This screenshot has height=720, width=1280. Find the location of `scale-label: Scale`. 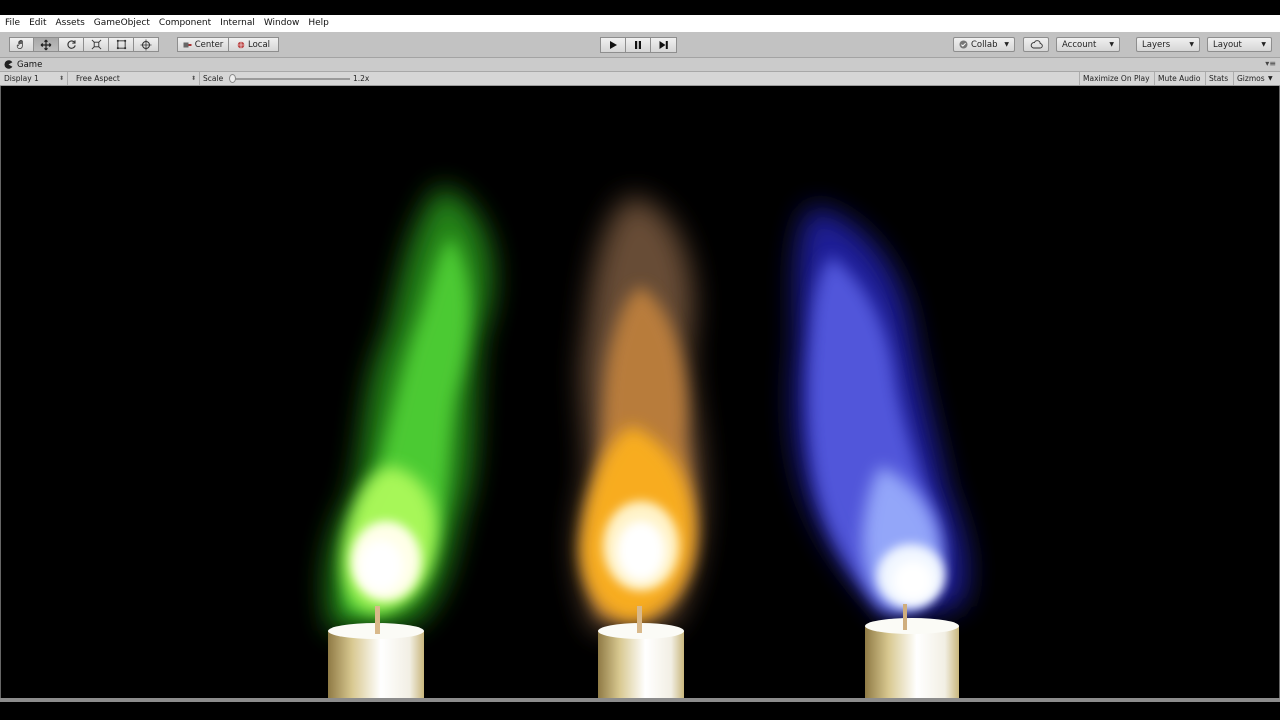

scale-label: Scale is located at coordinates (213, 78).